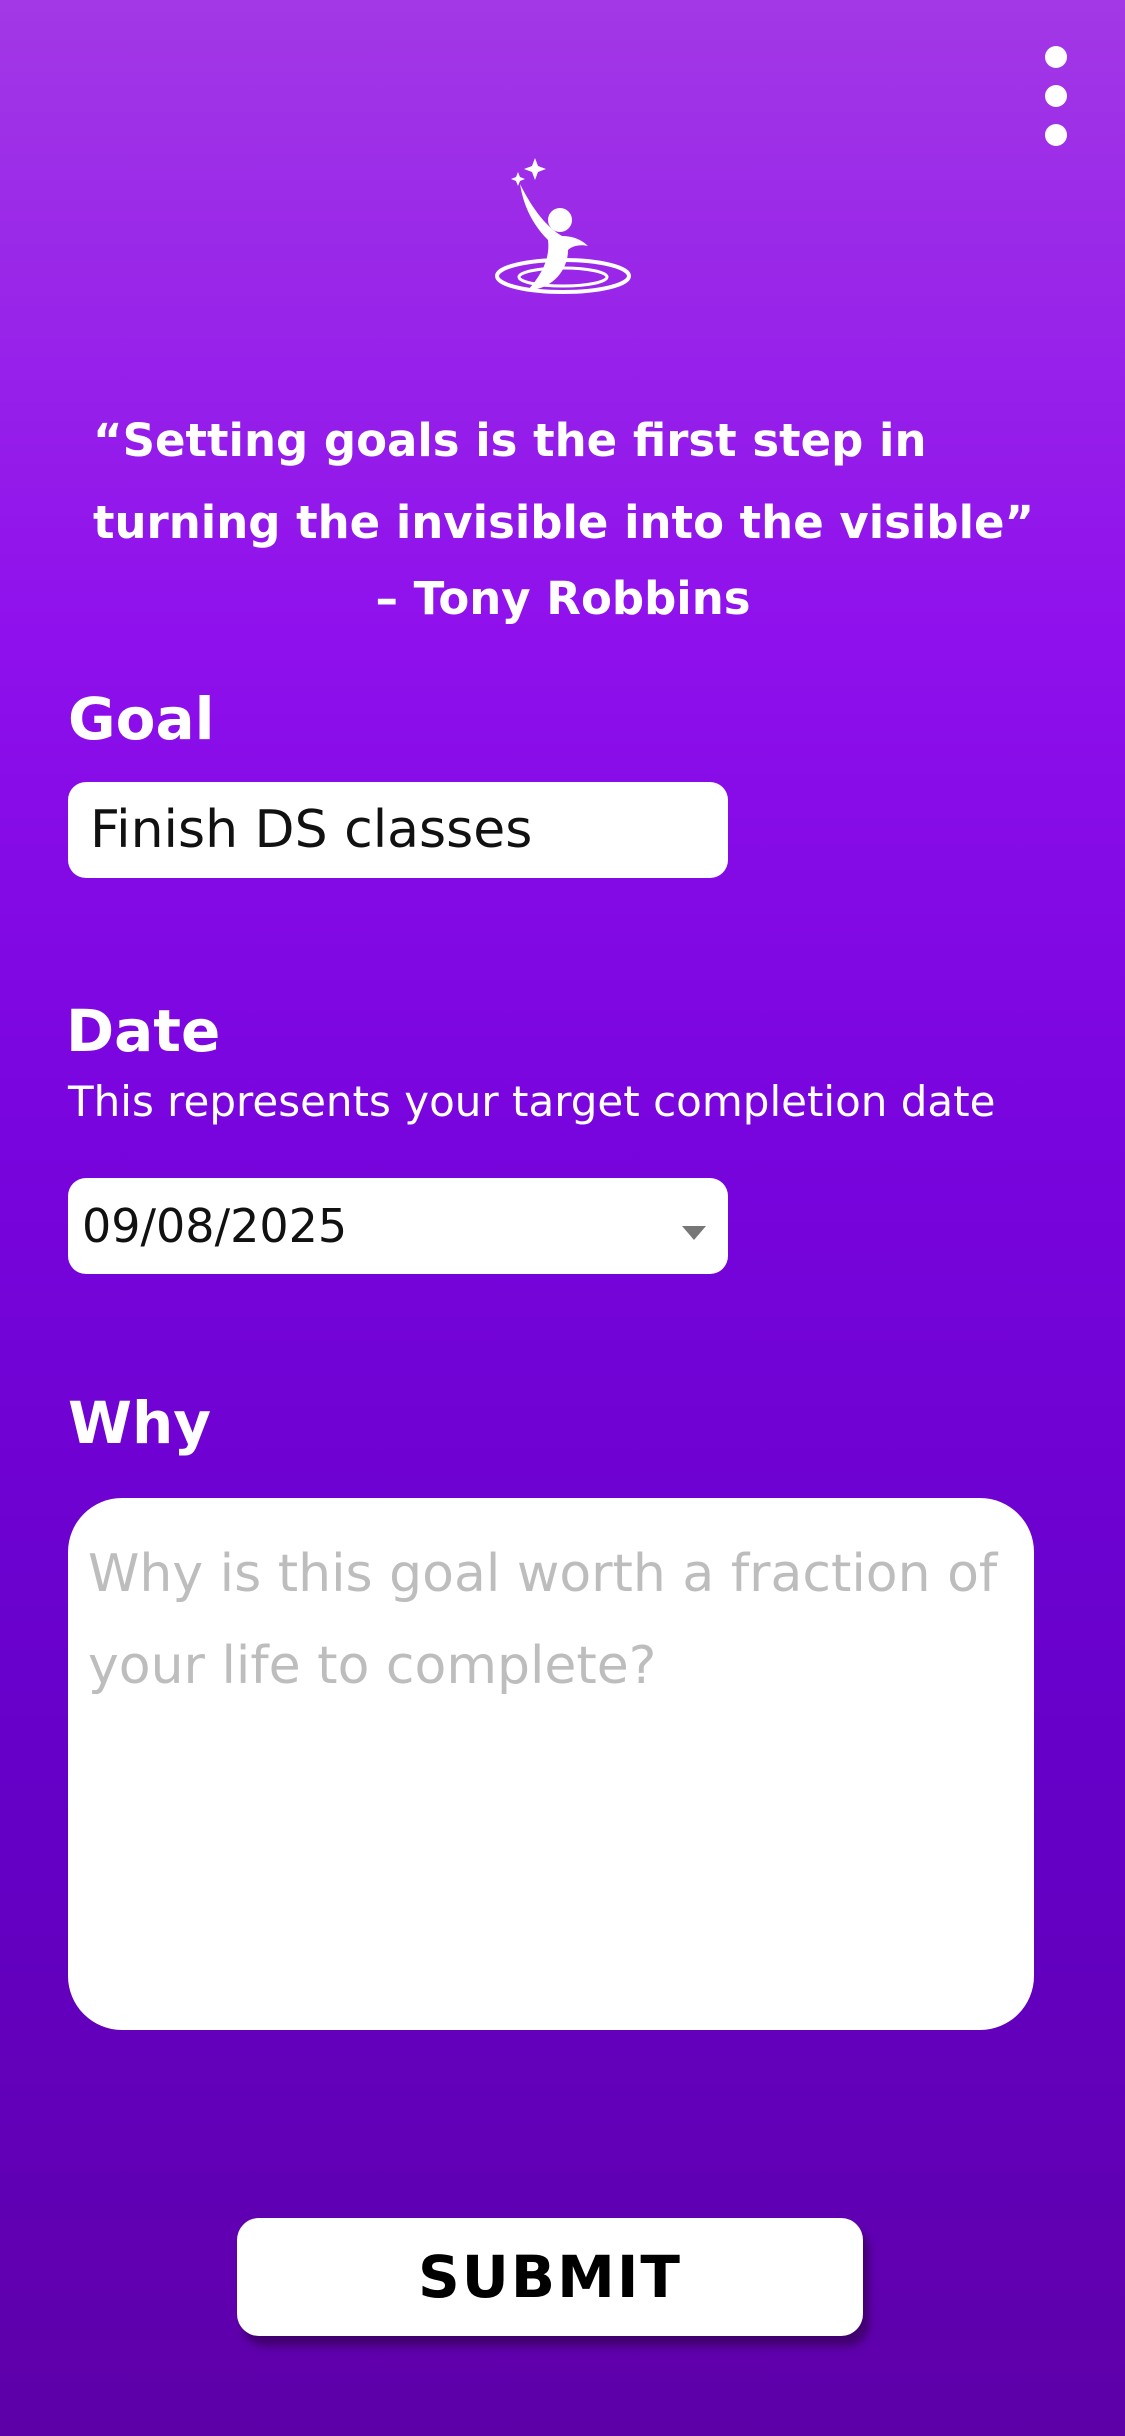 The image size is (1125, 2436). I want to click on more-options-button, so click(1056, 96).